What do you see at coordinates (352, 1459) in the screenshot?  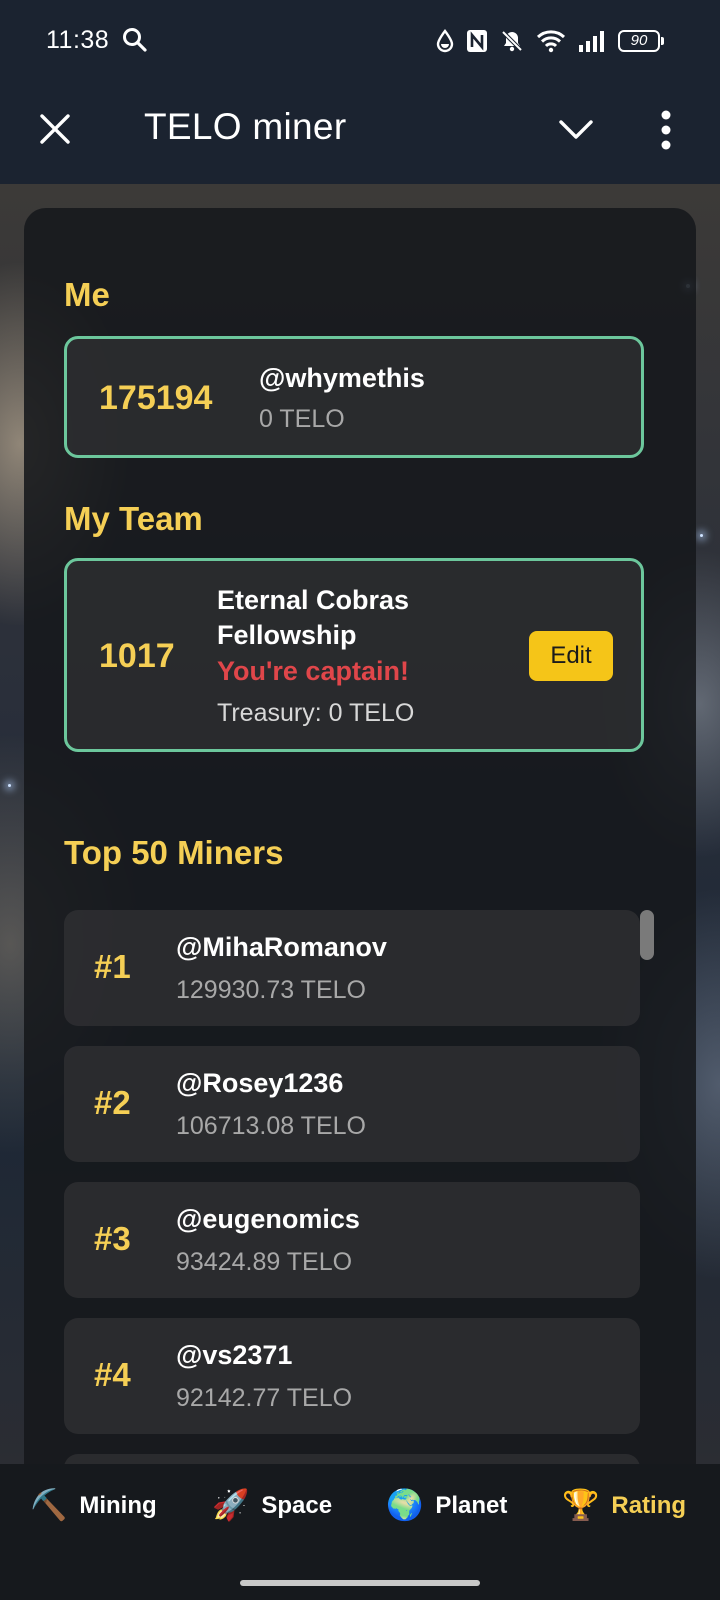 I see `list-item` at bounding box center [352, 1459].